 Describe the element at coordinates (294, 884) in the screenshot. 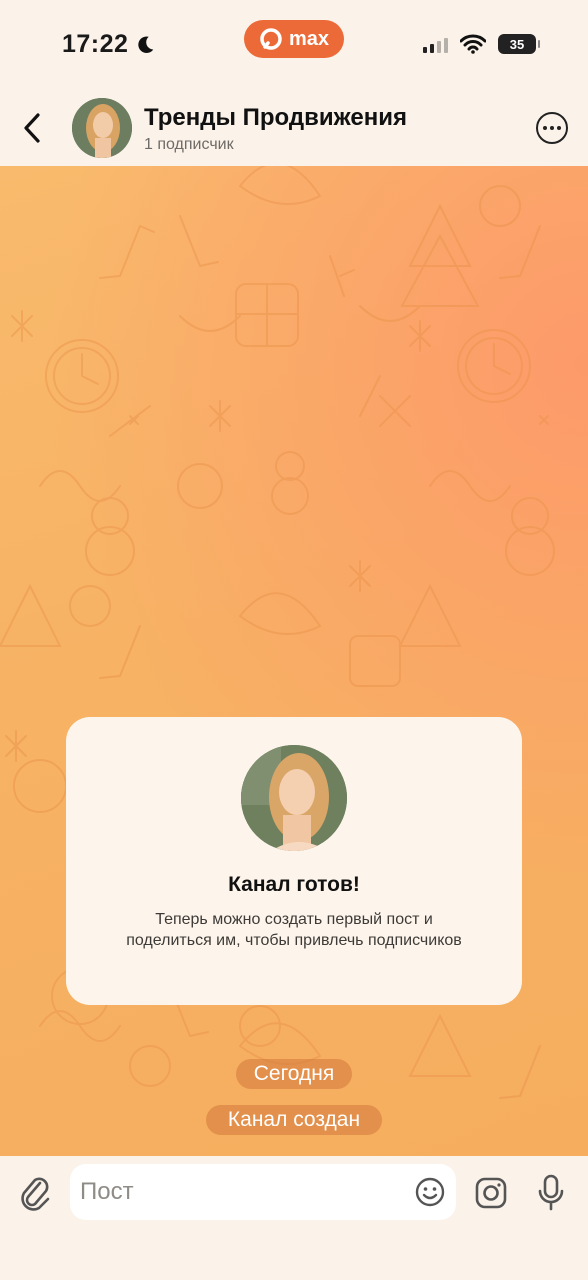

I see `card-title: Канал готов!` at that location.